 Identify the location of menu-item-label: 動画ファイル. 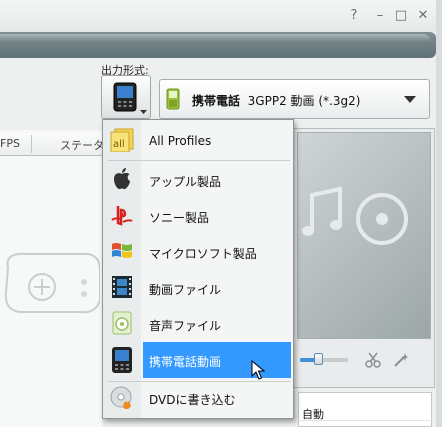
(185, 290).